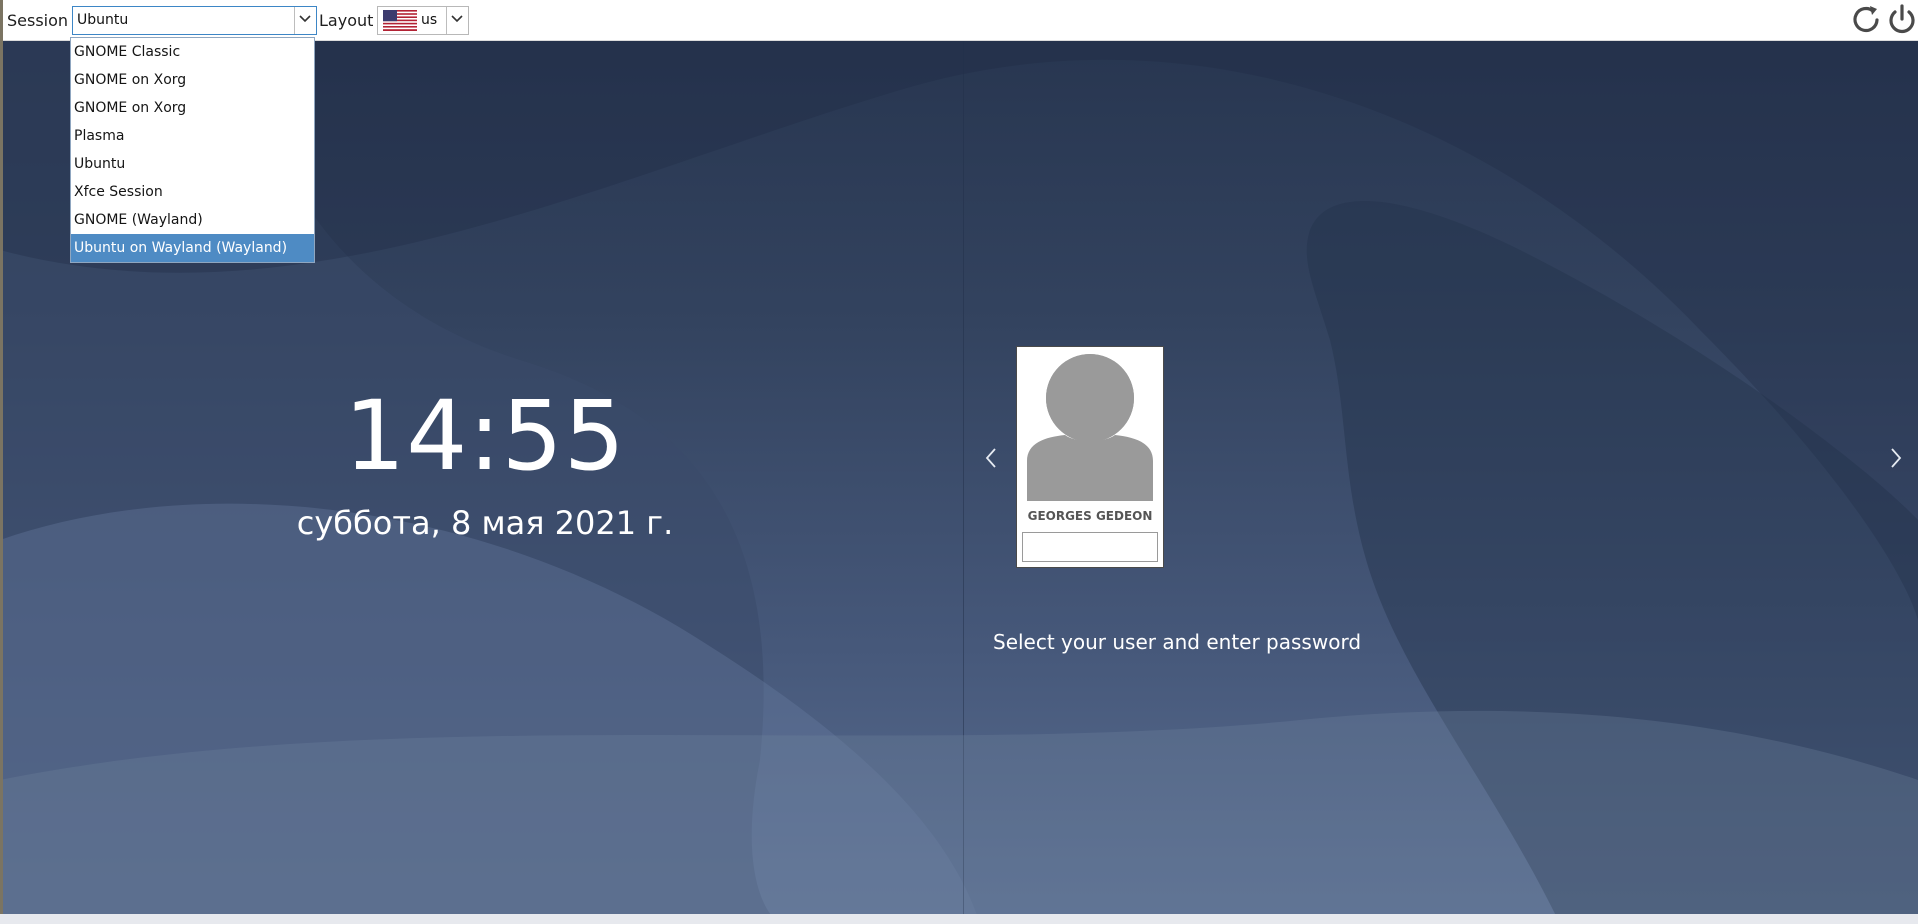 The width and height of the screenshot is (1918, 924). I want to click on previous-user-button, so click(991, 458).